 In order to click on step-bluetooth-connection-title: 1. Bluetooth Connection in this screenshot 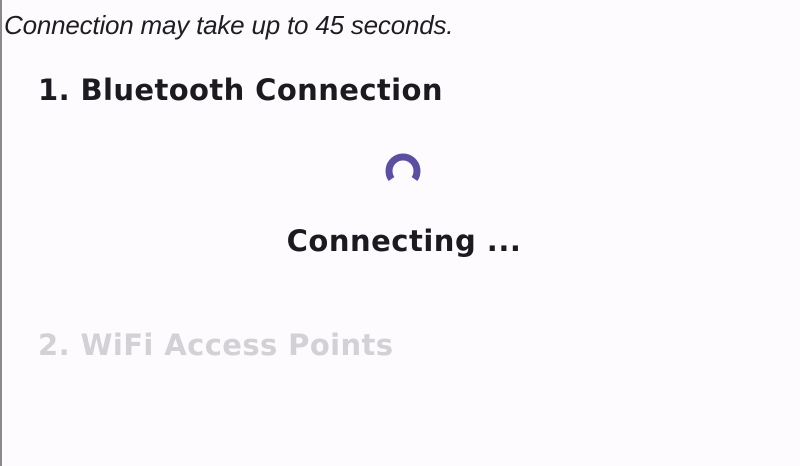, I will do `click(240, 90)`.